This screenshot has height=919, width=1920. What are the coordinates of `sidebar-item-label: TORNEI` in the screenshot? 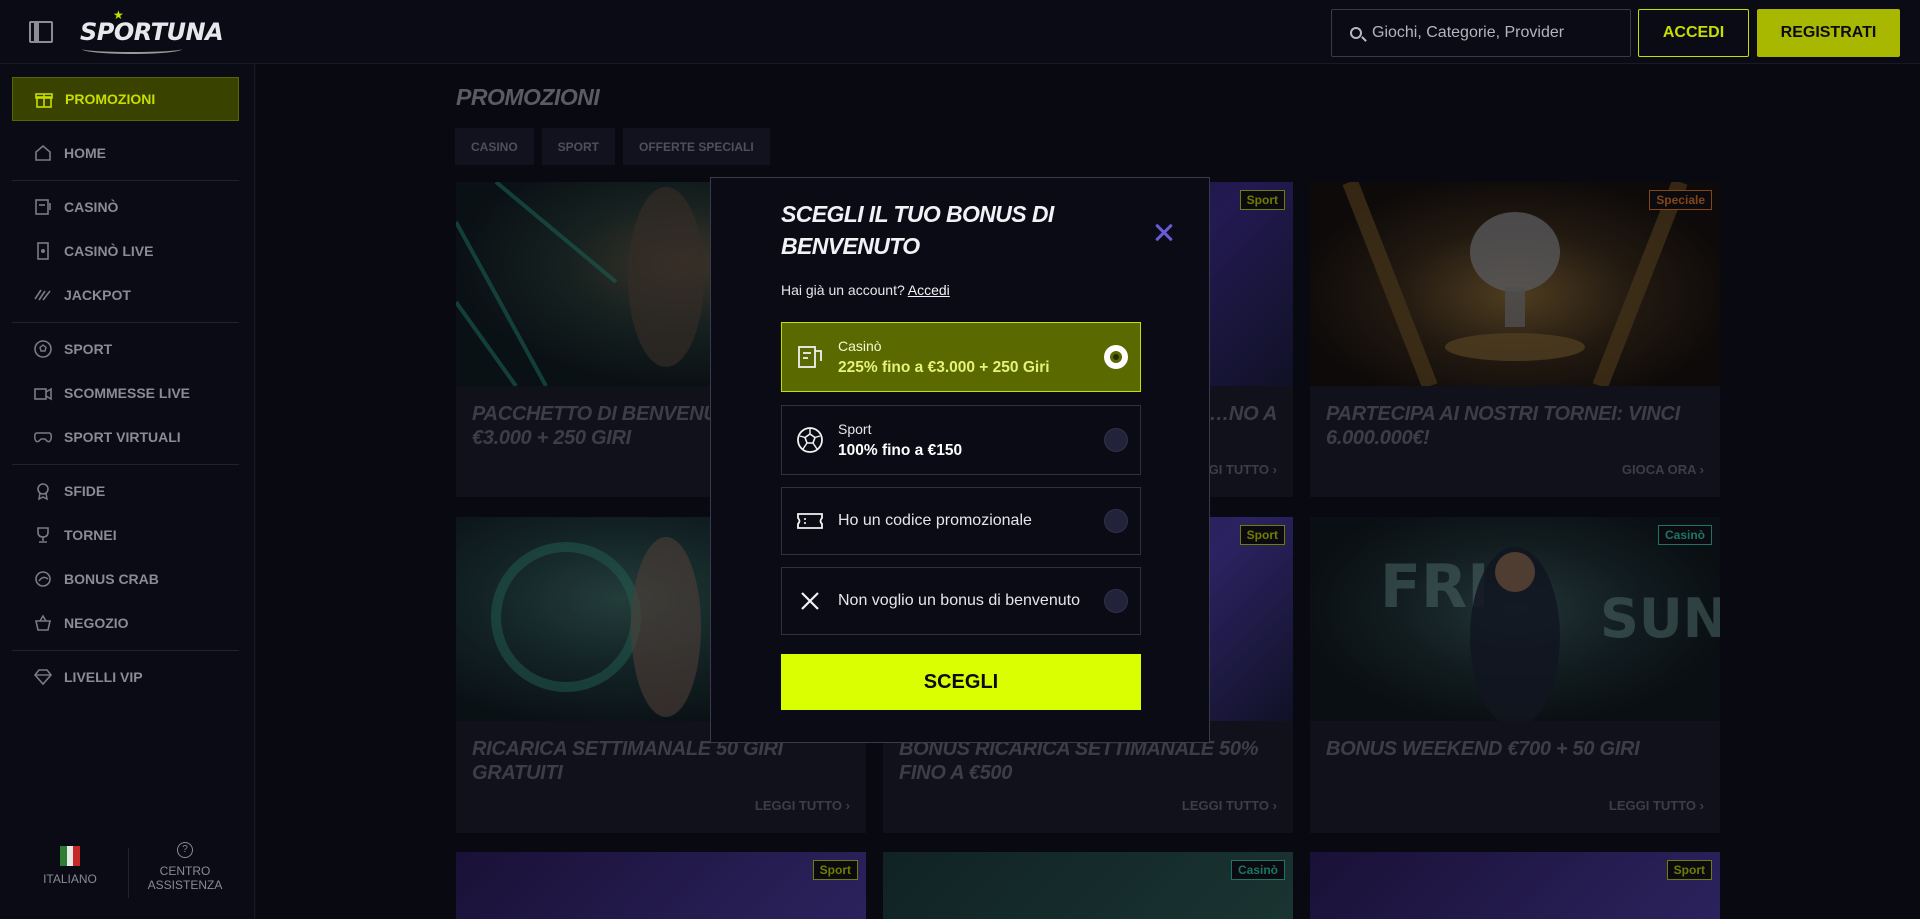 It's located at (90, 535).